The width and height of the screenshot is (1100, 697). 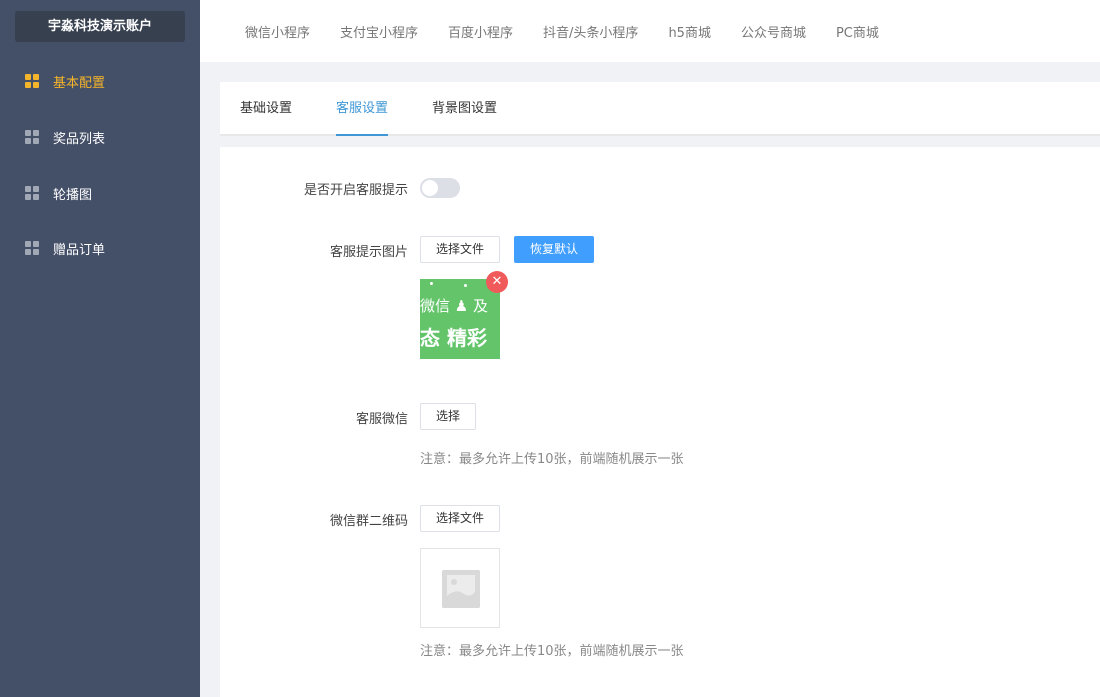 What do you see at coordinates (79, 250) in the screenshot?
I see `sidebar-item-label: 赠品订单` at bounding box center [79, 250].